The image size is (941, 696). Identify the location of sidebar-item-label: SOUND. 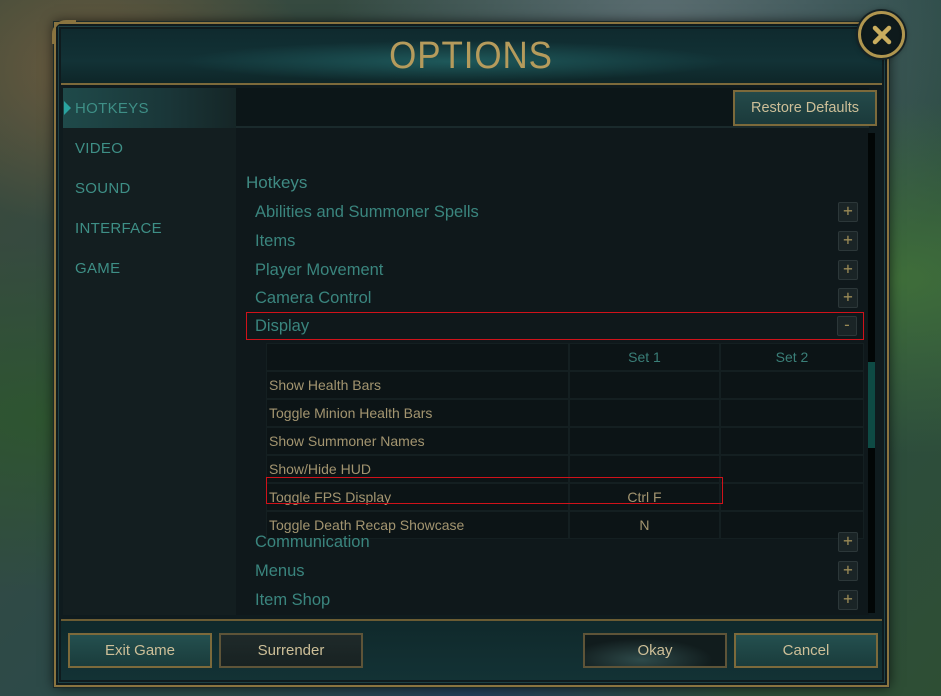
(103, 188).